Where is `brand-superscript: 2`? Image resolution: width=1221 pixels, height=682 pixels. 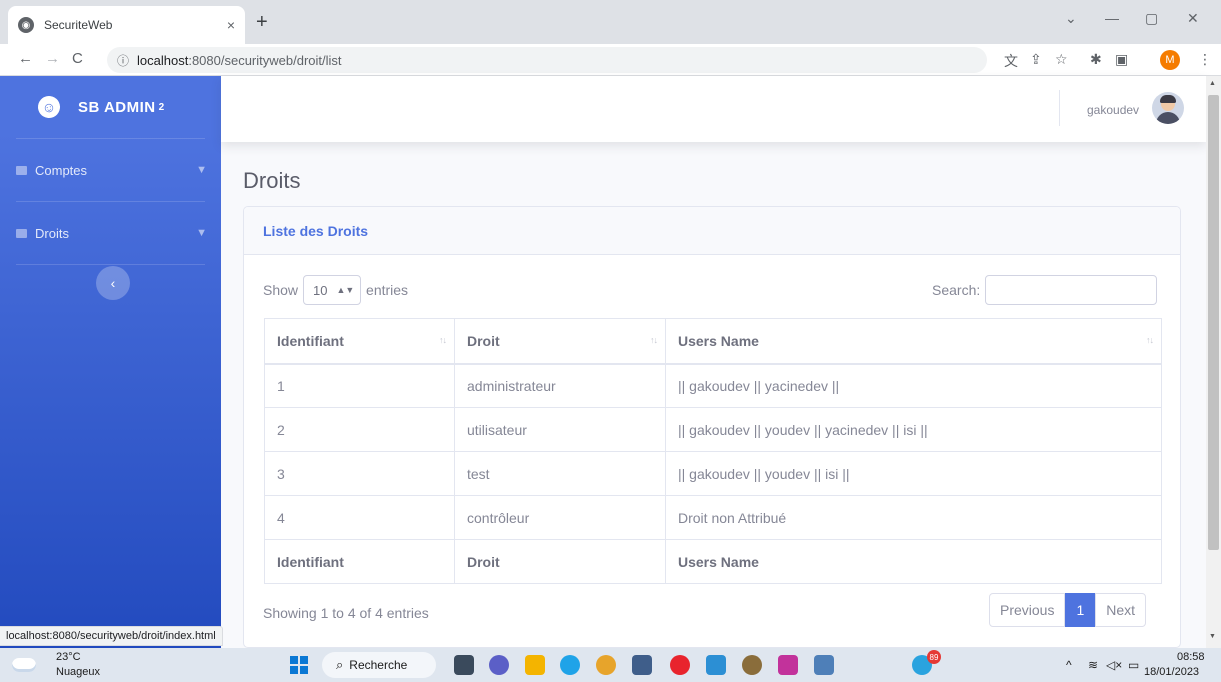 brand-superscript: 2 is located at coordinates (161, 107).